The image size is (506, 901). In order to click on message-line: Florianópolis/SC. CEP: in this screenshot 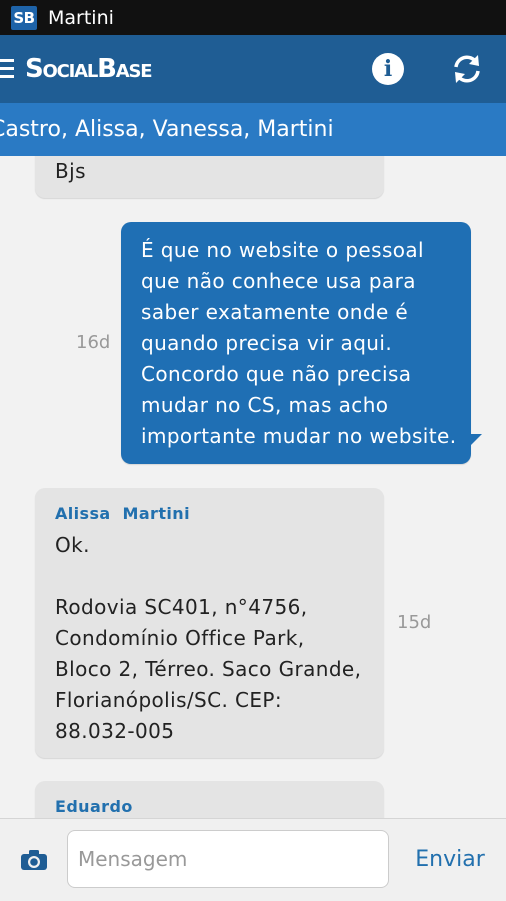, I will do `click(169, 700)`.